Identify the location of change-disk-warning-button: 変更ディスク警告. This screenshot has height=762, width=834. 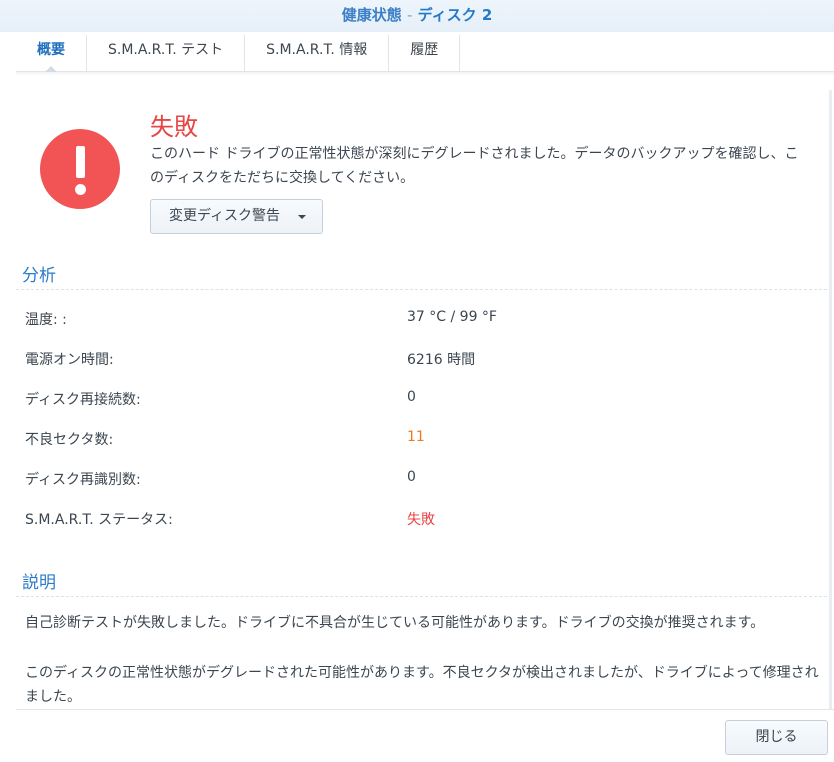
(236, 216).